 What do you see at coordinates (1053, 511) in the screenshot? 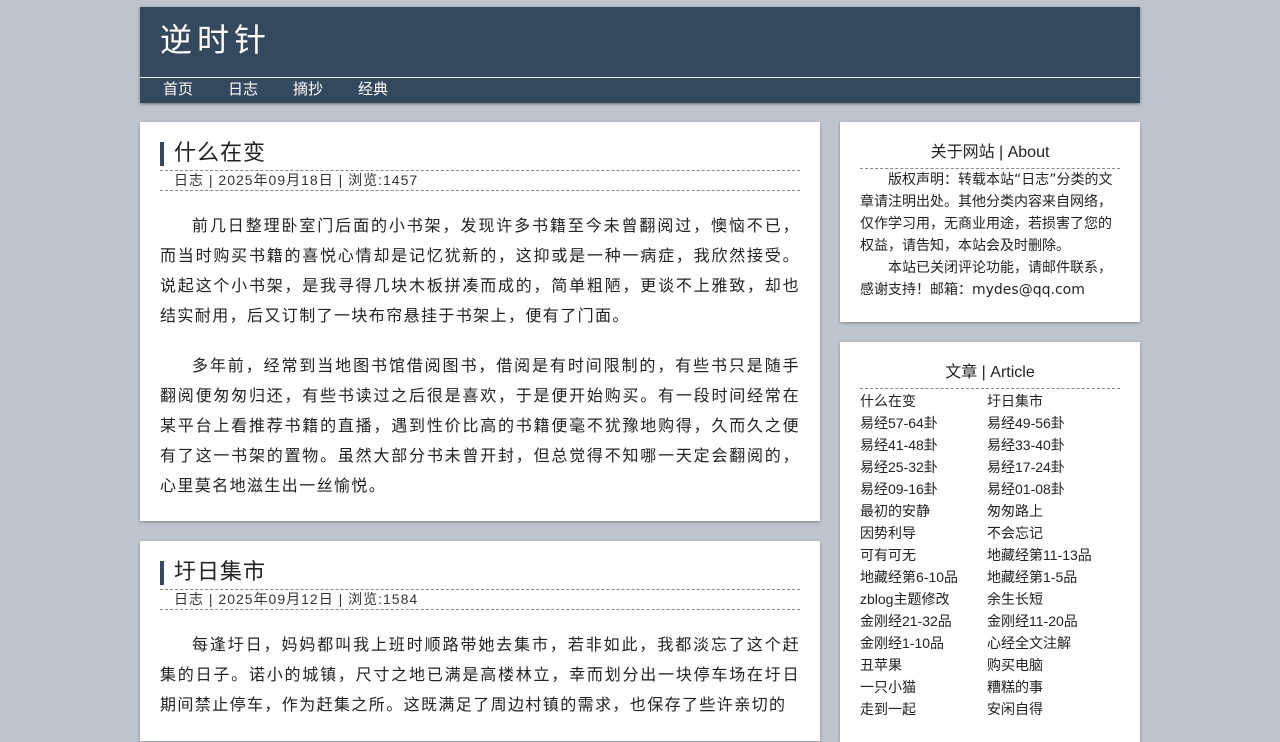
I see `article-link: 匆匆路上` at bounding box center [1053, 511].